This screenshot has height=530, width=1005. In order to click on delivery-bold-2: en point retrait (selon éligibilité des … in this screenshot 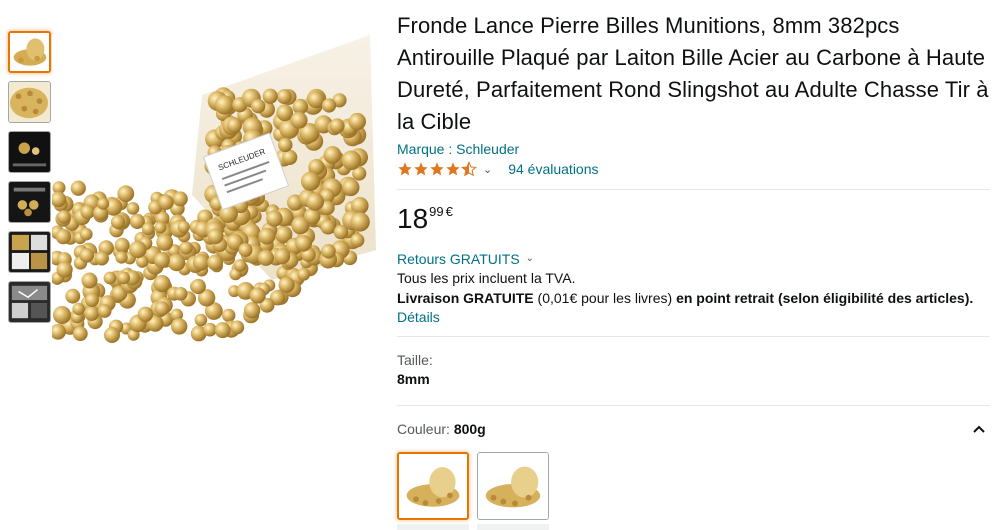, I will do `click(825, 298)`.